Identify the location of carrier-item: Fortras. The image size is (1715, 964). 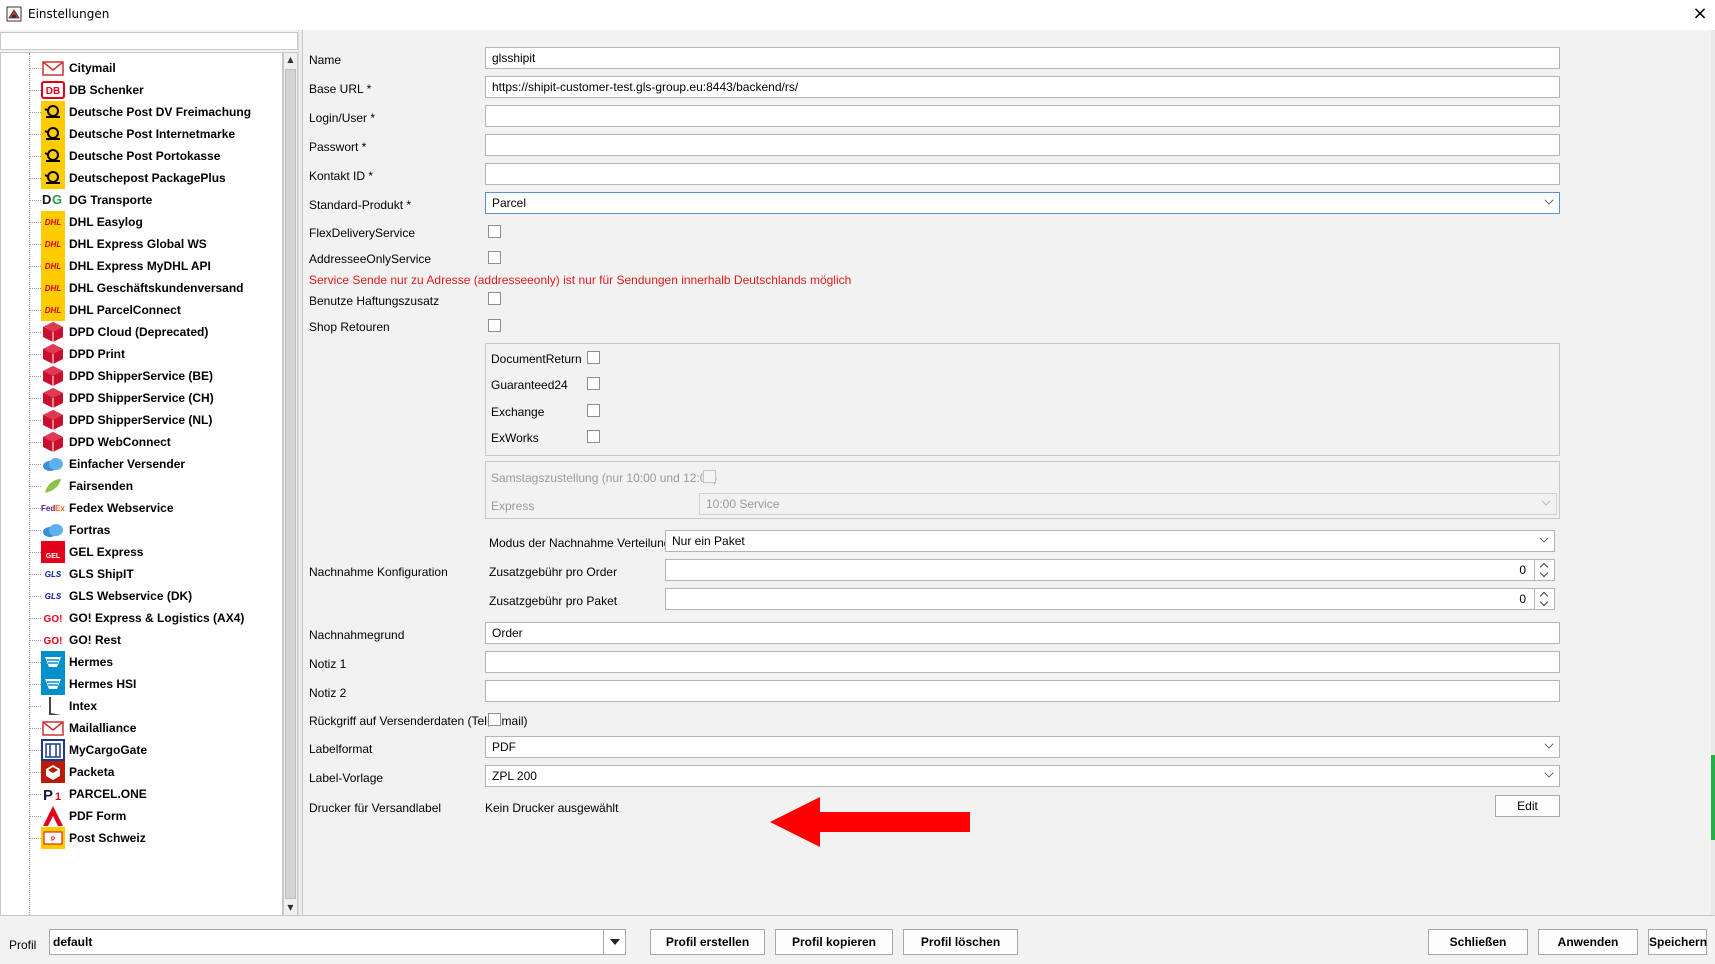
(155, 530).